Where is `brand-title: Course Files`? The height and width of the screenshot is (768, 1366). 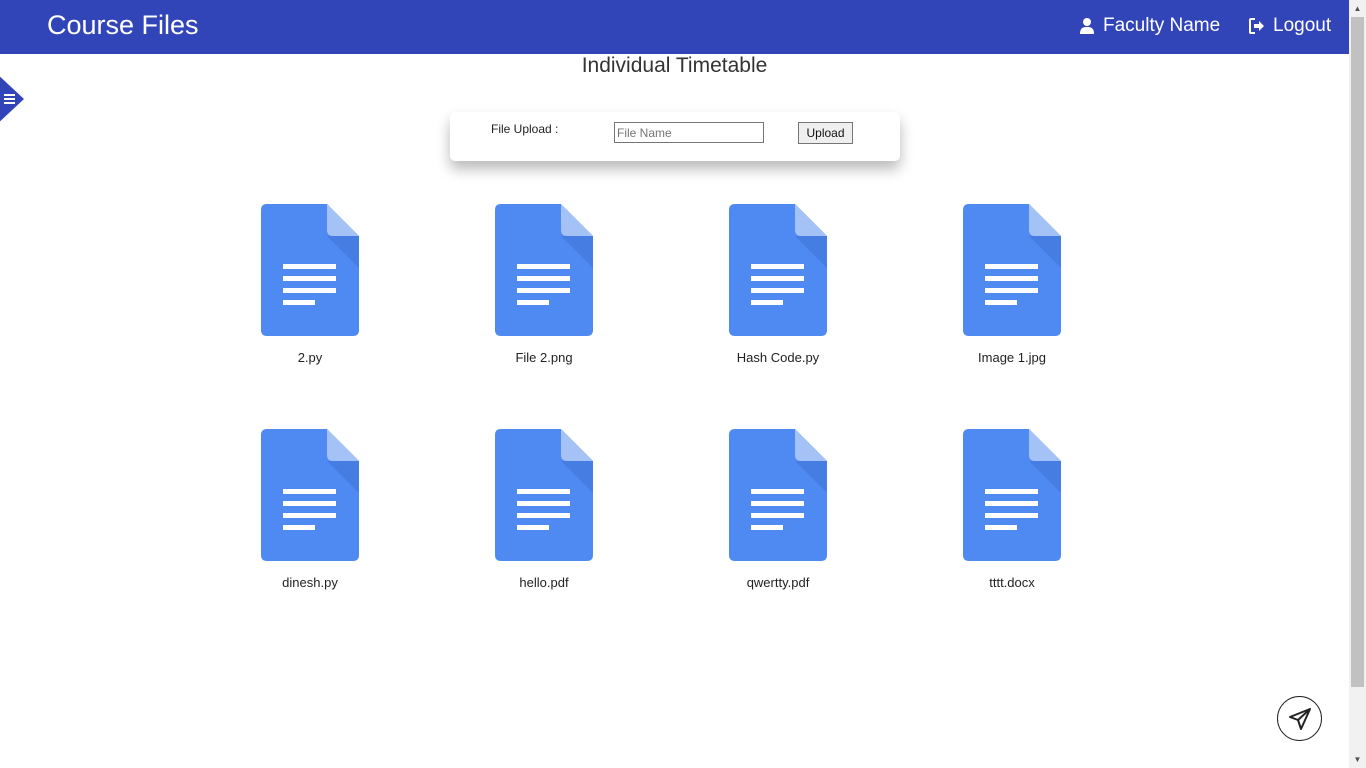
brand-title: Course Files is located at coordinates (123, 25).